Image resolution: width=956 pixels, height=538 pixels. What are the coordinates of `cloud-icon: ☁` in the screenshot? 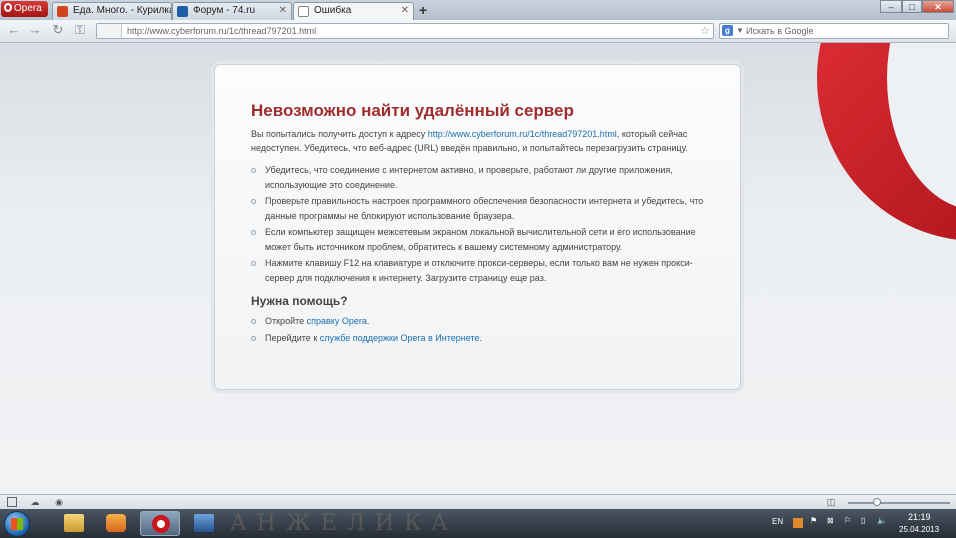 It's located at (35, 502).